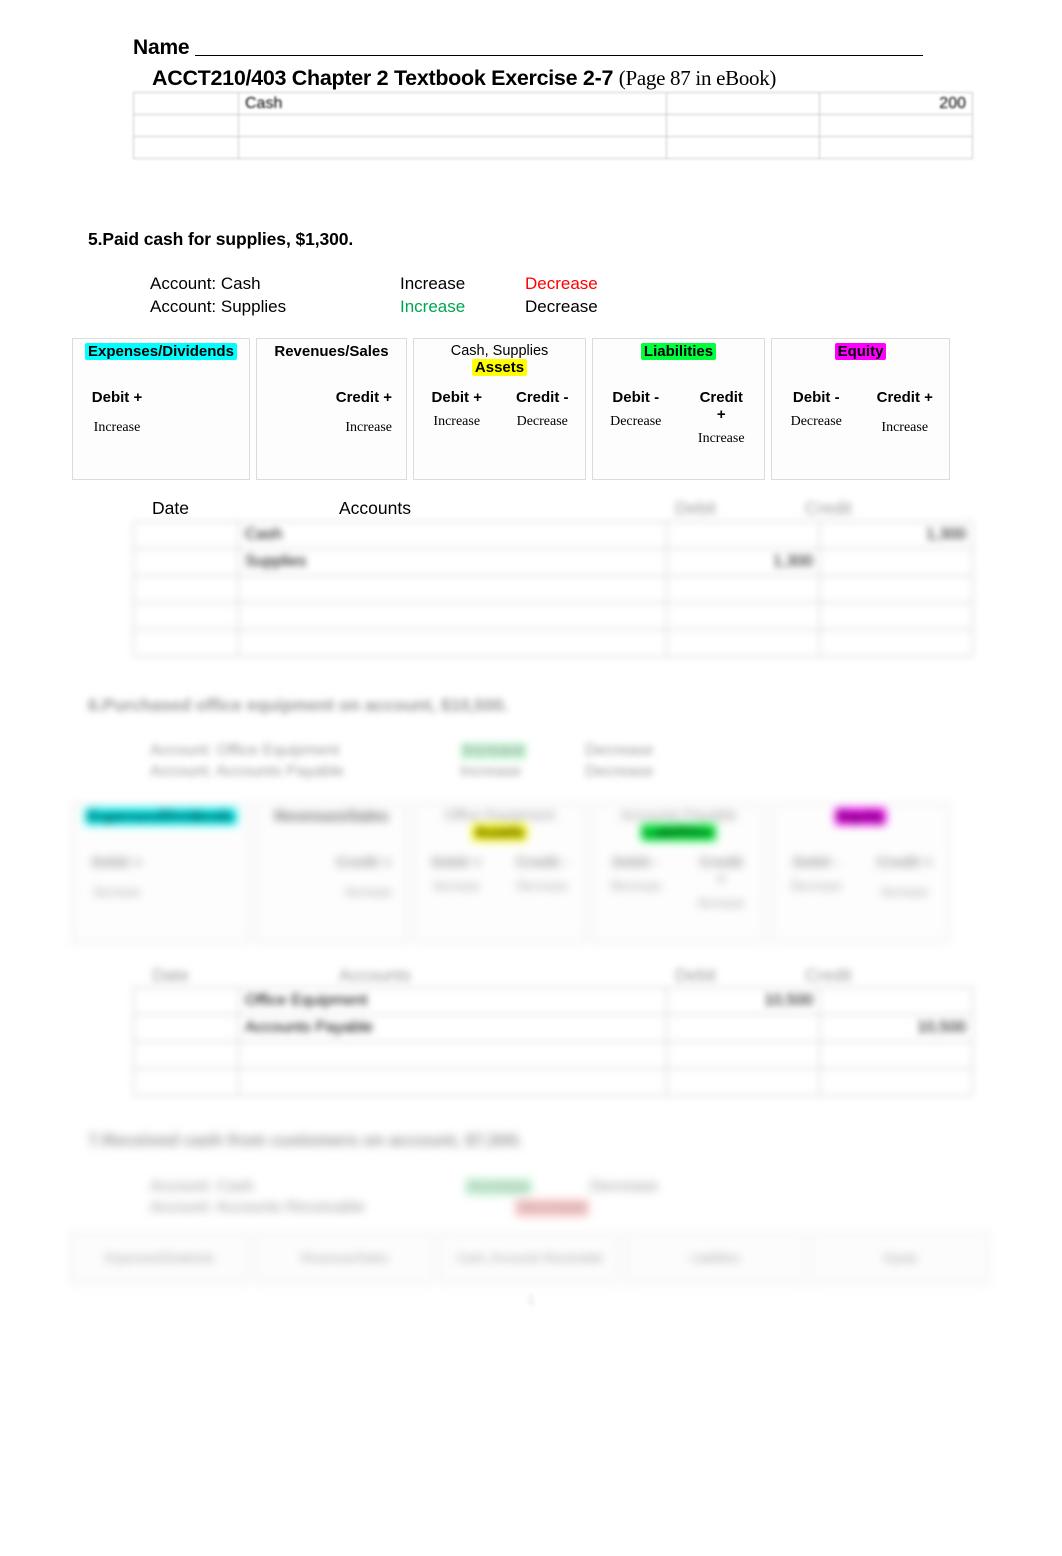  I want to click on account-box-liabilities: Liabilities, so click(715, 1258).